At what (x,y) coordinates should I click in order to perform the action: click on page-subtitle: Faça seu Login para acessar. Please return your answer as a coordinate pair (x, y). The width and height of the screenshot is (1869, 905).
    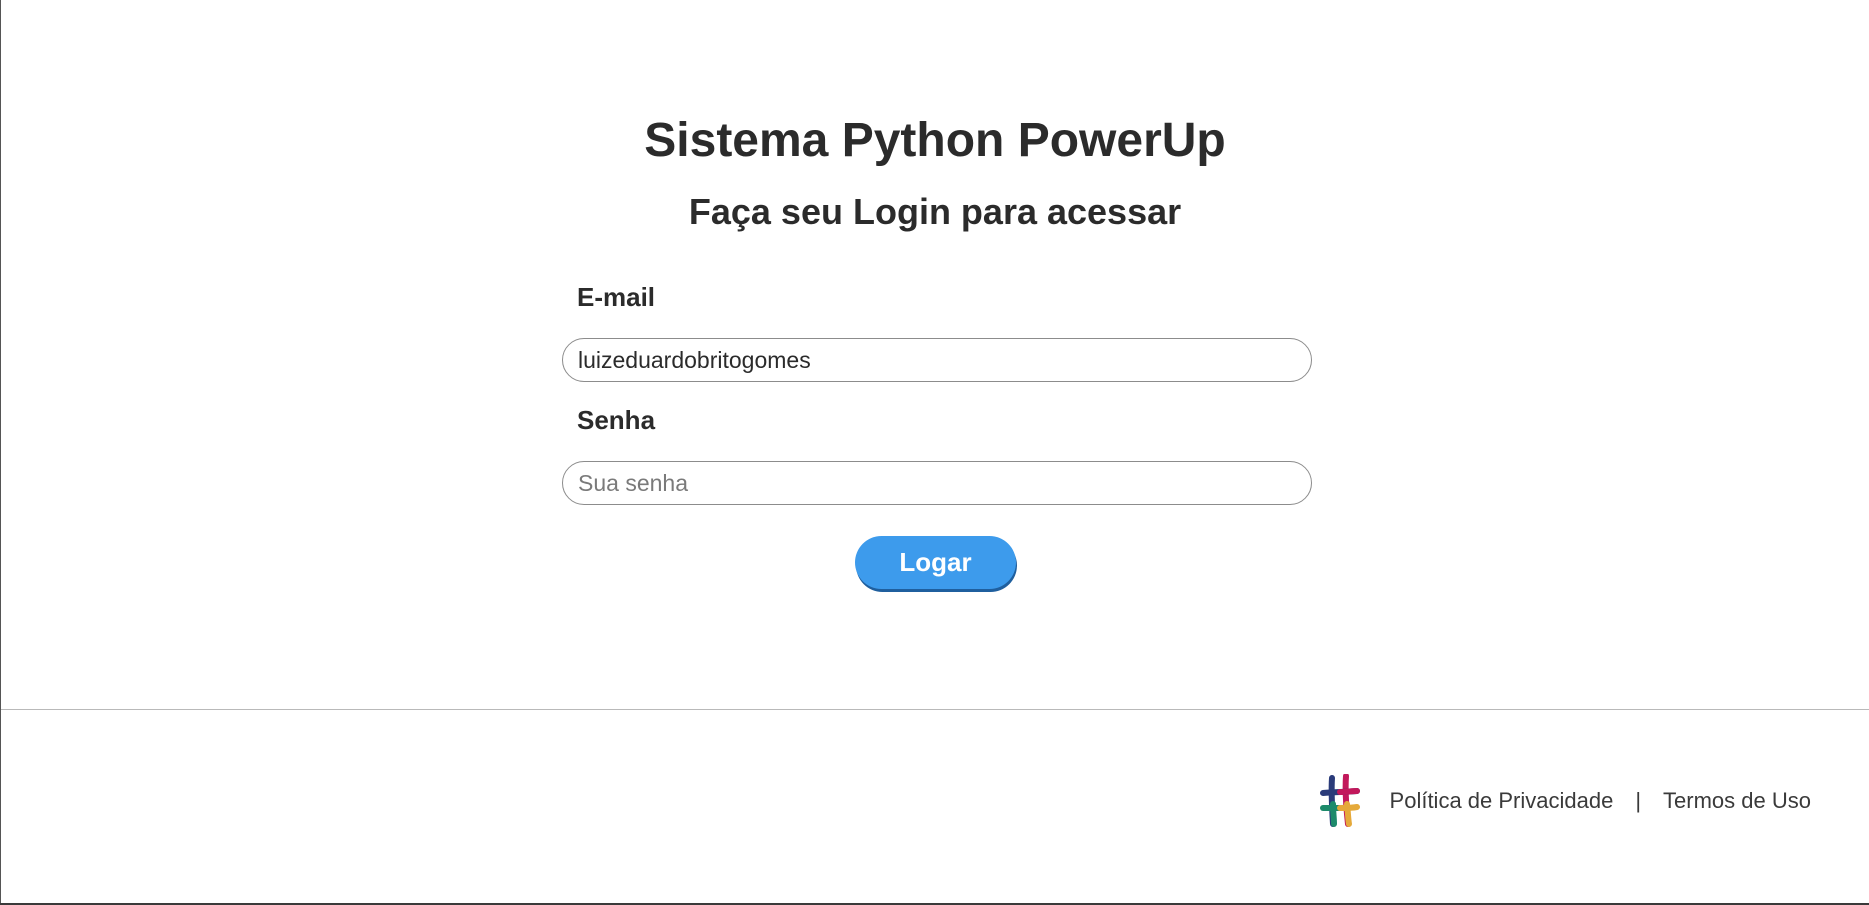
    Looking at the image, I should click on (935, 211).